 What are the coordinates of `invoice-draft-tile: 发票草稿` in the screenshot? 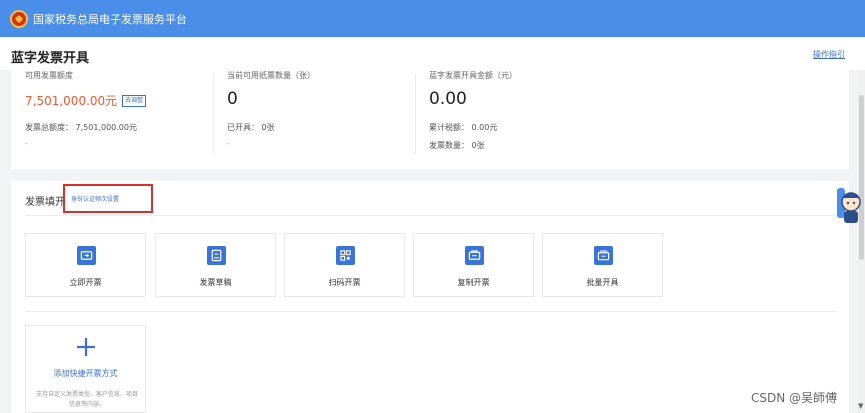 It's located at (215, 265).